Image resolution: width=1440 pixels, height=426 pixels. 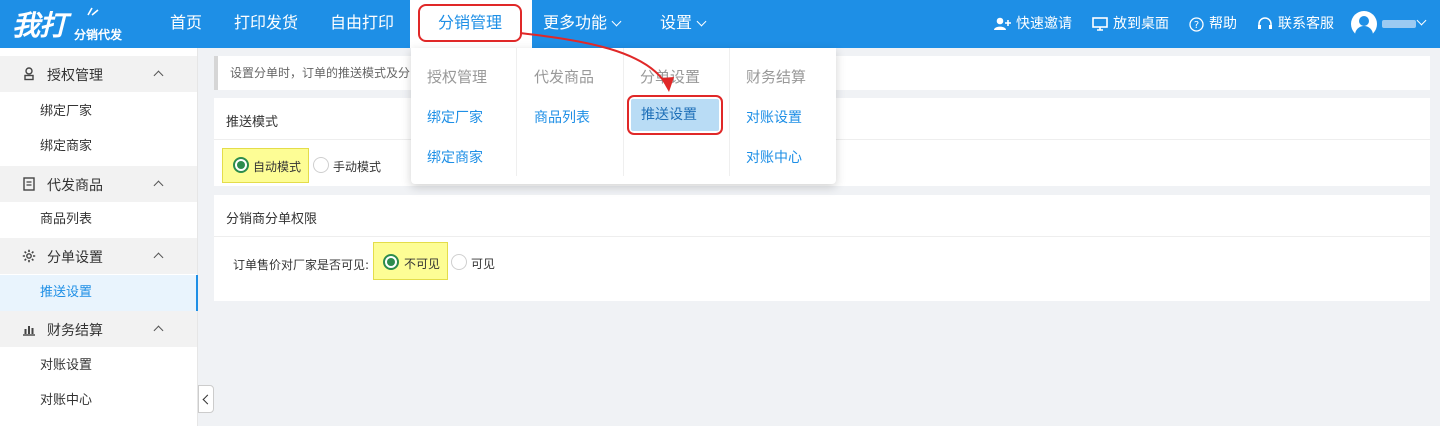 I want to click on dropdown-column-products: 代发商品 商品列表, so click(x=571, y=112).